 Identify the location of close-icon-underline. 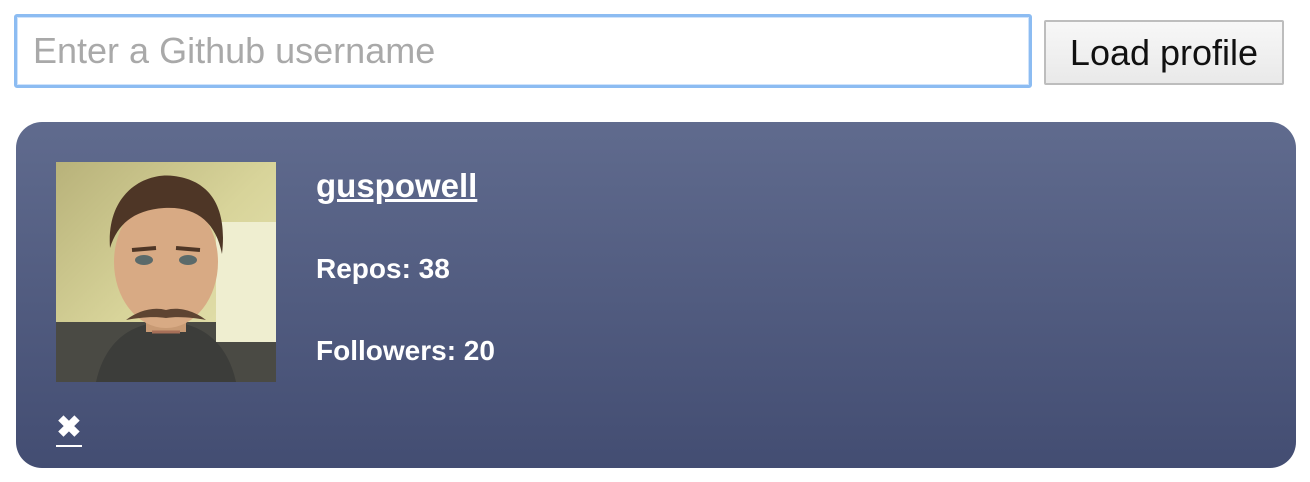
(69, 446).